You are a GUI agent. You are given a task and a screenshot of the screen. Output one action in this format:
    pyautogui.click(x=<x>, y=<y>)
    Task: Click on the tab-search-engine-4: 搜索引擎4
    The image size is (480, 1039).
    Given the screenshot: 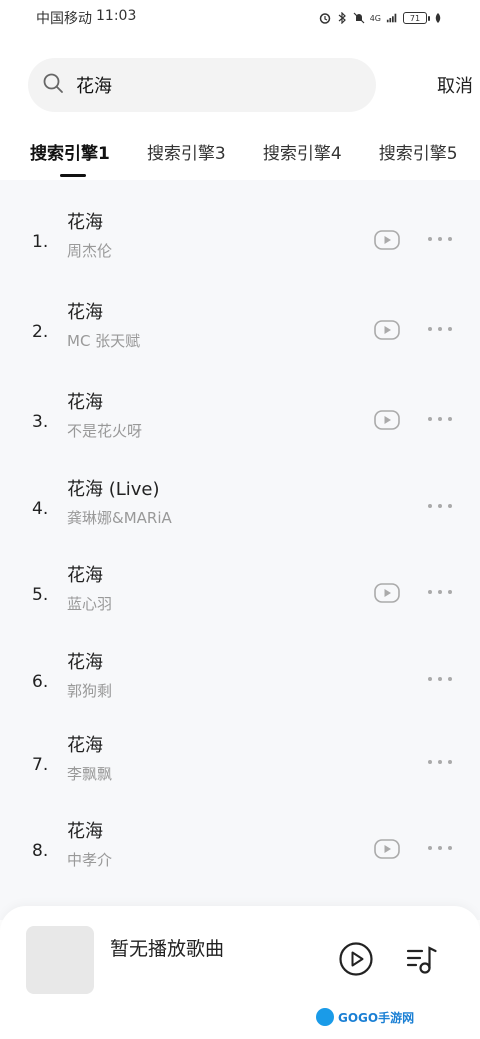 What is the action you would take?
    pyautogui.click(x=302, y=160)
    